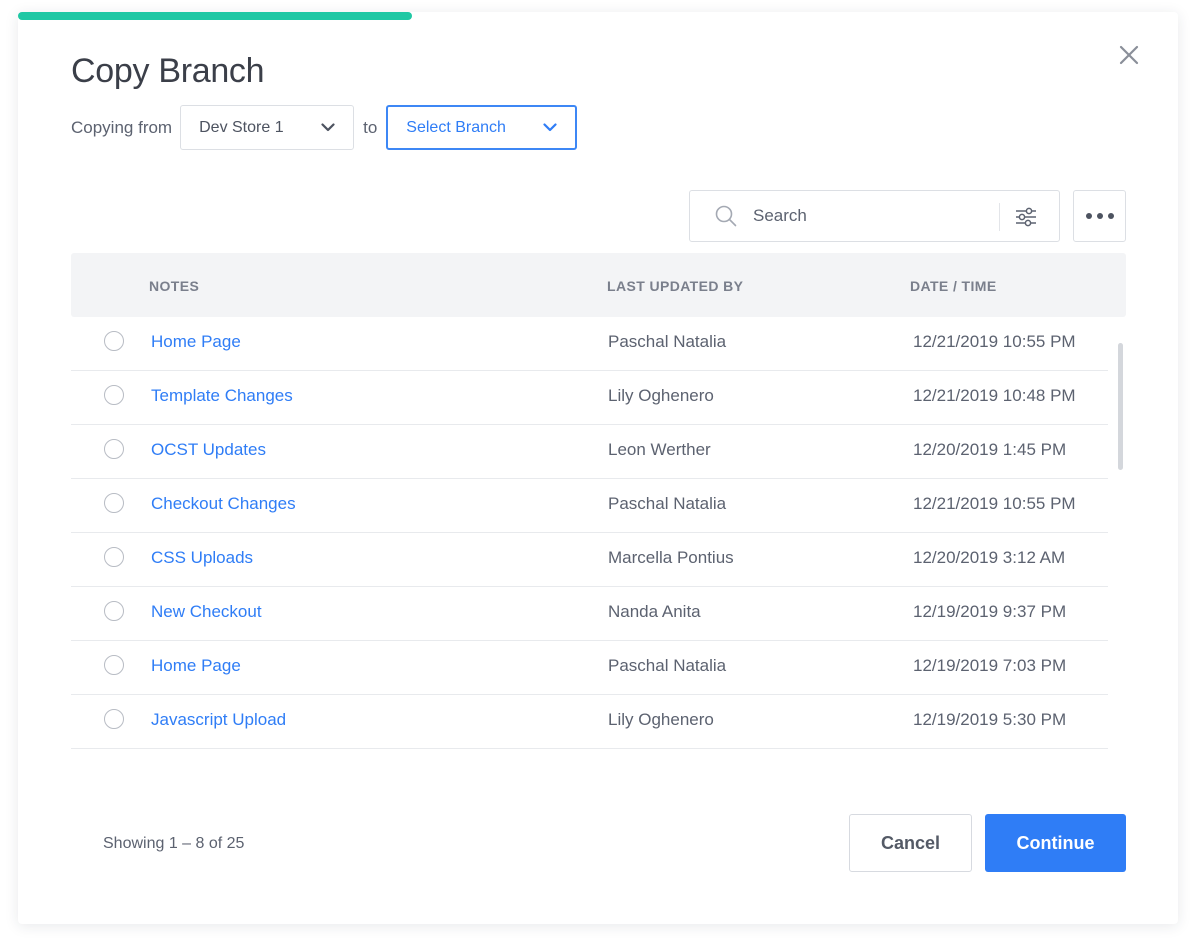 This screenshot has width=1196, height=948. Describe the element at coordinates (654, 611) in the screenshot. I see `row-updated-by: Nanda Anita` at that location.